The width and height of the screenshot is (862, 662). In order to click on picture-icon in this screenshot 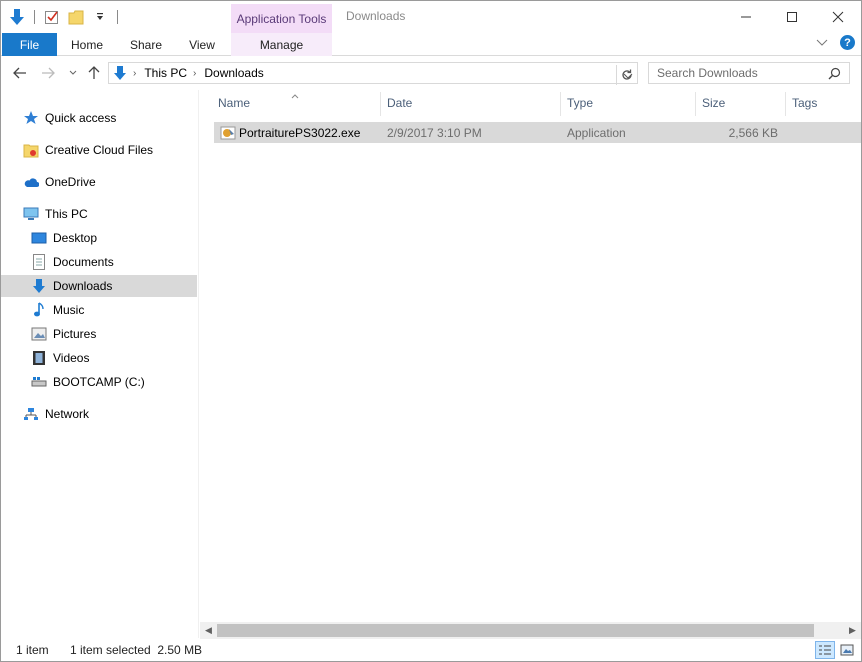, I will do `click(39, 334)`.